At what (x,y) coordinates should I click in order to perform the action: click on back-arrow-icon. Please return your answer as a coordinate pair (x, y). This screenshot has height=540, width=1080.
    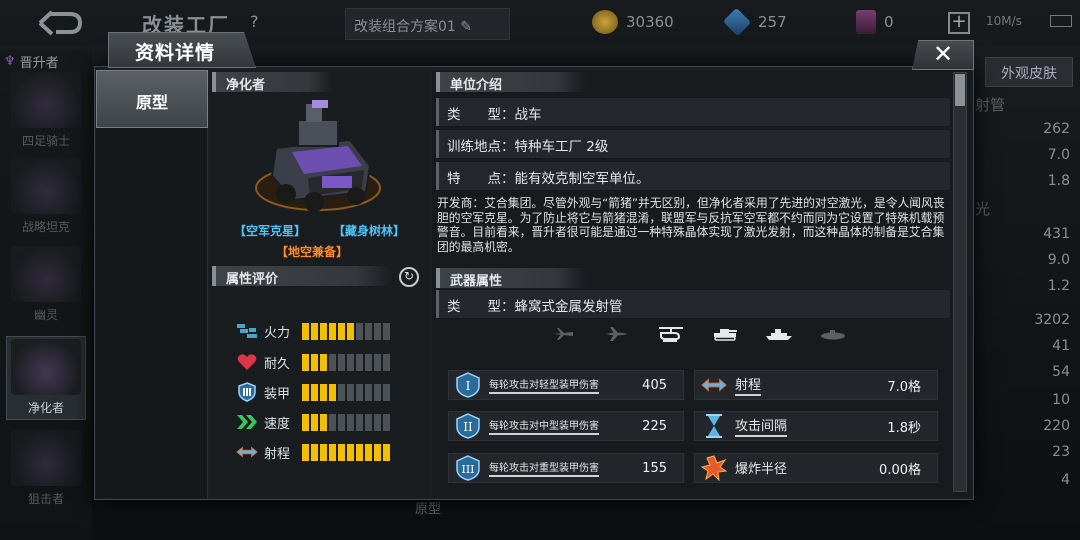
    Looking at the image, I should click on (60, 23).